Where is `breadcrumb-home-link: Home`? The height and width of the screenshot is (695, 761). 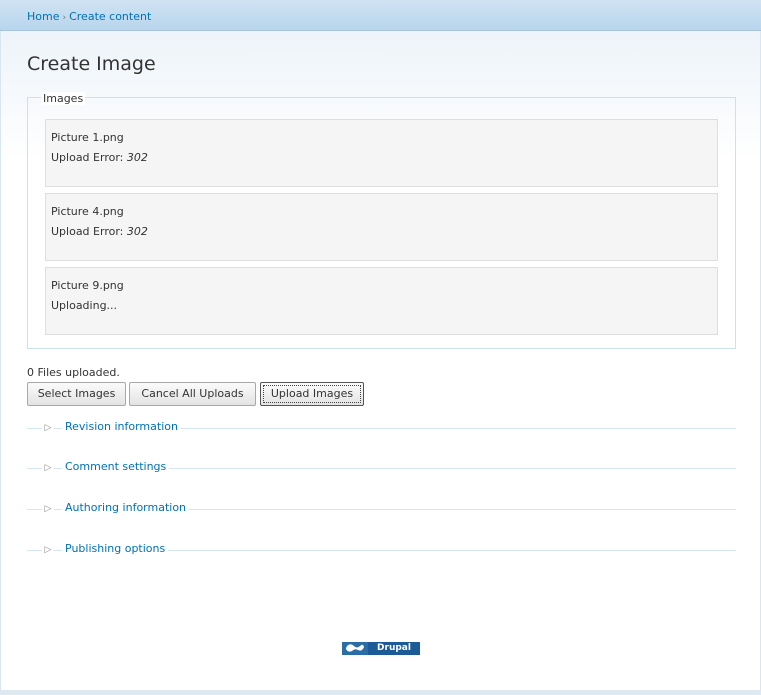
breadcrumb-home-link: Home is located at coordinates (43, 16).